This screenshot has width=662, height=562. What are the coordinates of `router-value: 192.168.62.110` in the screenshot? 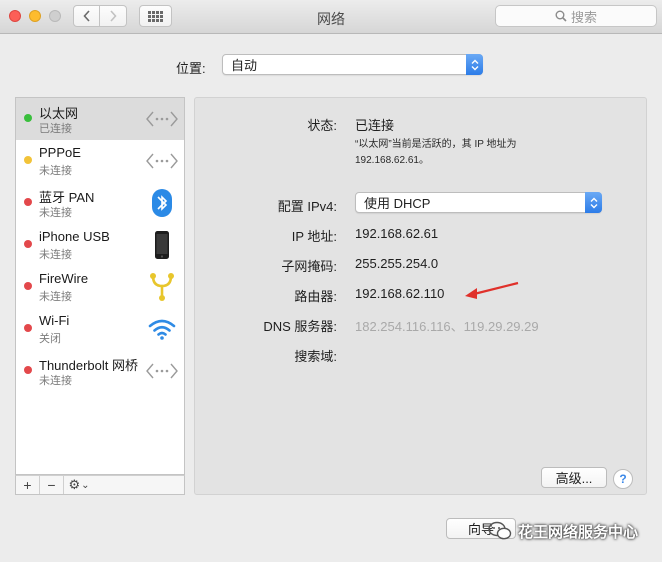 It's located at (400, 293).